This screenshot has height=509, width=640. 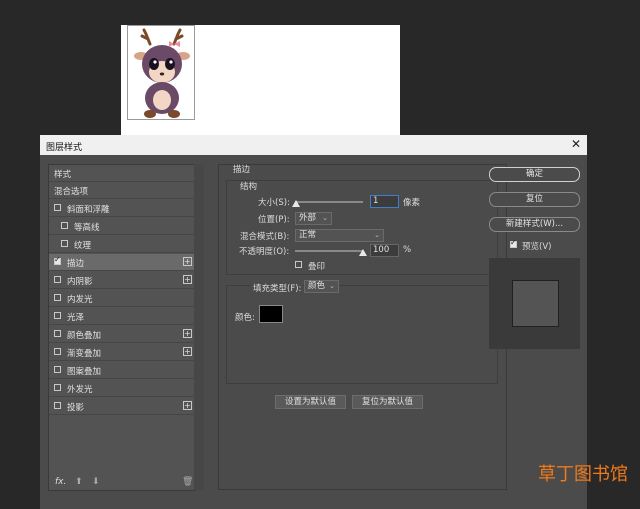 What do you see at coordinates (161, 72) in the screenshot?
I see `deer-image` at bounding box center [161, 72].